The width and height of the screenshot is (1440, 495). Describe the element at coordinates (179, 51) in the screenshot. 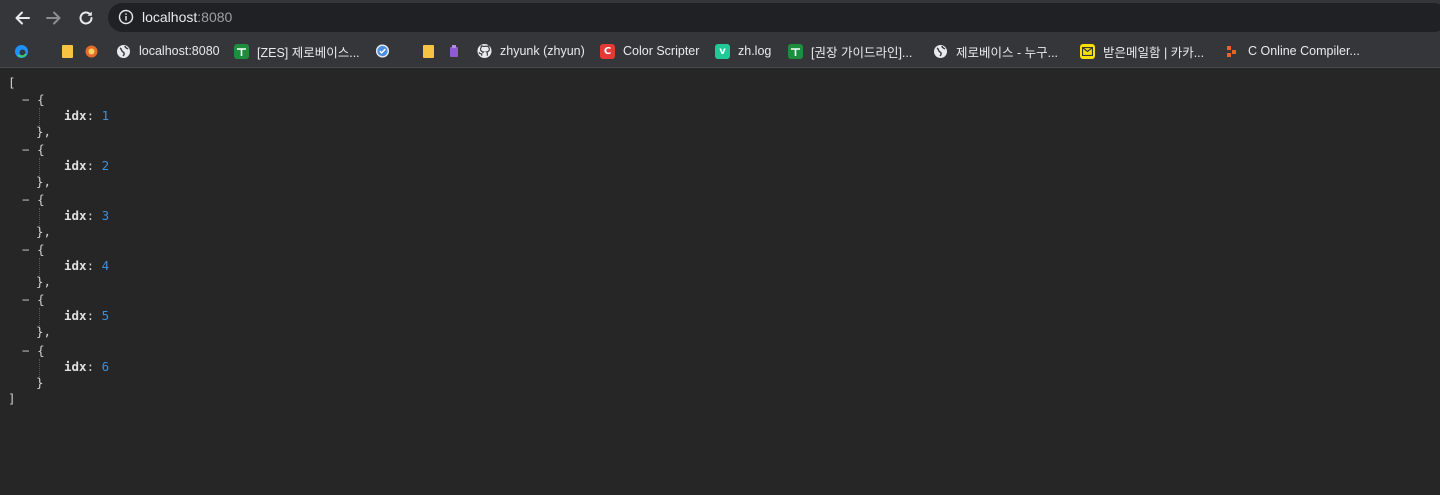

I see `bookmark-label: localhost:8080` at that location.